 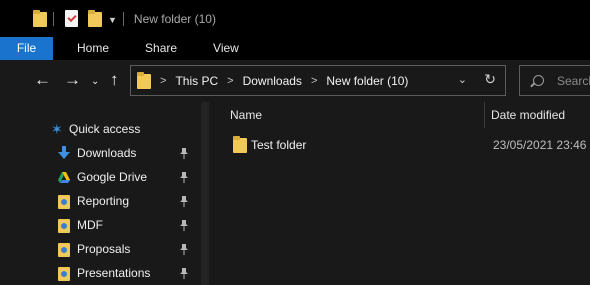 I want to click on tab-home: Home, so click(x=93, y=48).